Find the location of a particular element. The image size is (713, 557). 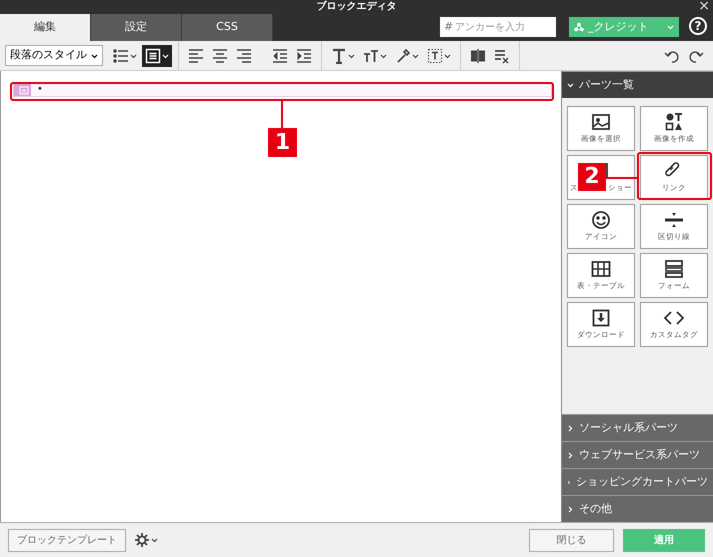

content-block: • is located at coordinates (282, 90).